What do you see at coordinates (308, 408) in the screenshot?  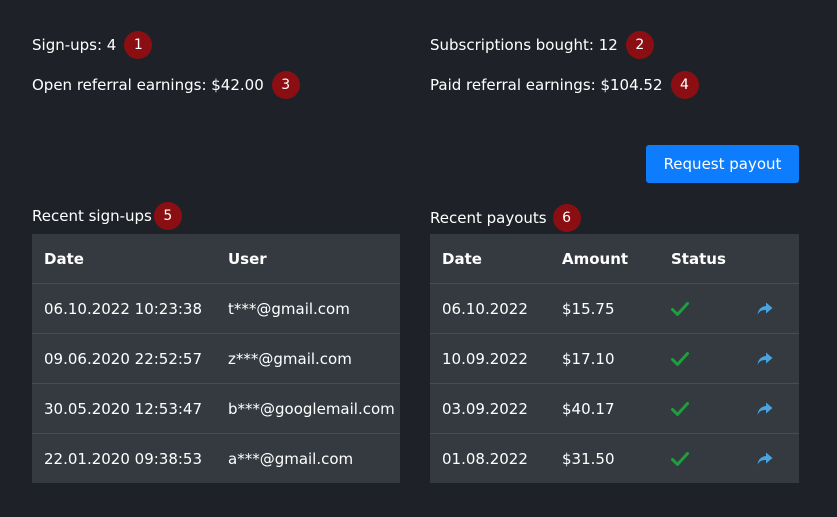 I see `signup-user: b***@googlemail.com` at bounding box center [308, 408].